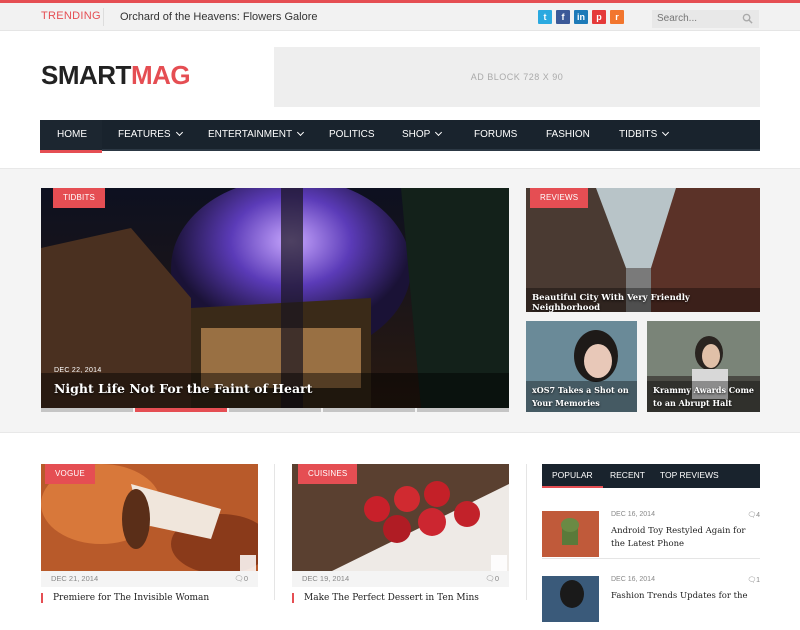  Describe the element at coordinates (79, 198) in the screenshot. I see `category-tag: TIDBITS` at that location.